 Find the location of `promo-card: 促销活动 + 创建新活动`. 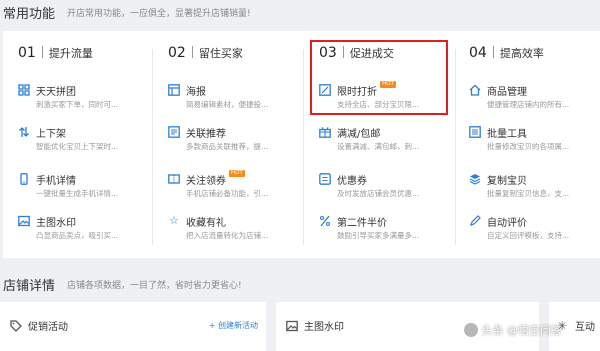

promo-card: 促销活动 + 创建新活动 is located at coordinates (133, 326).